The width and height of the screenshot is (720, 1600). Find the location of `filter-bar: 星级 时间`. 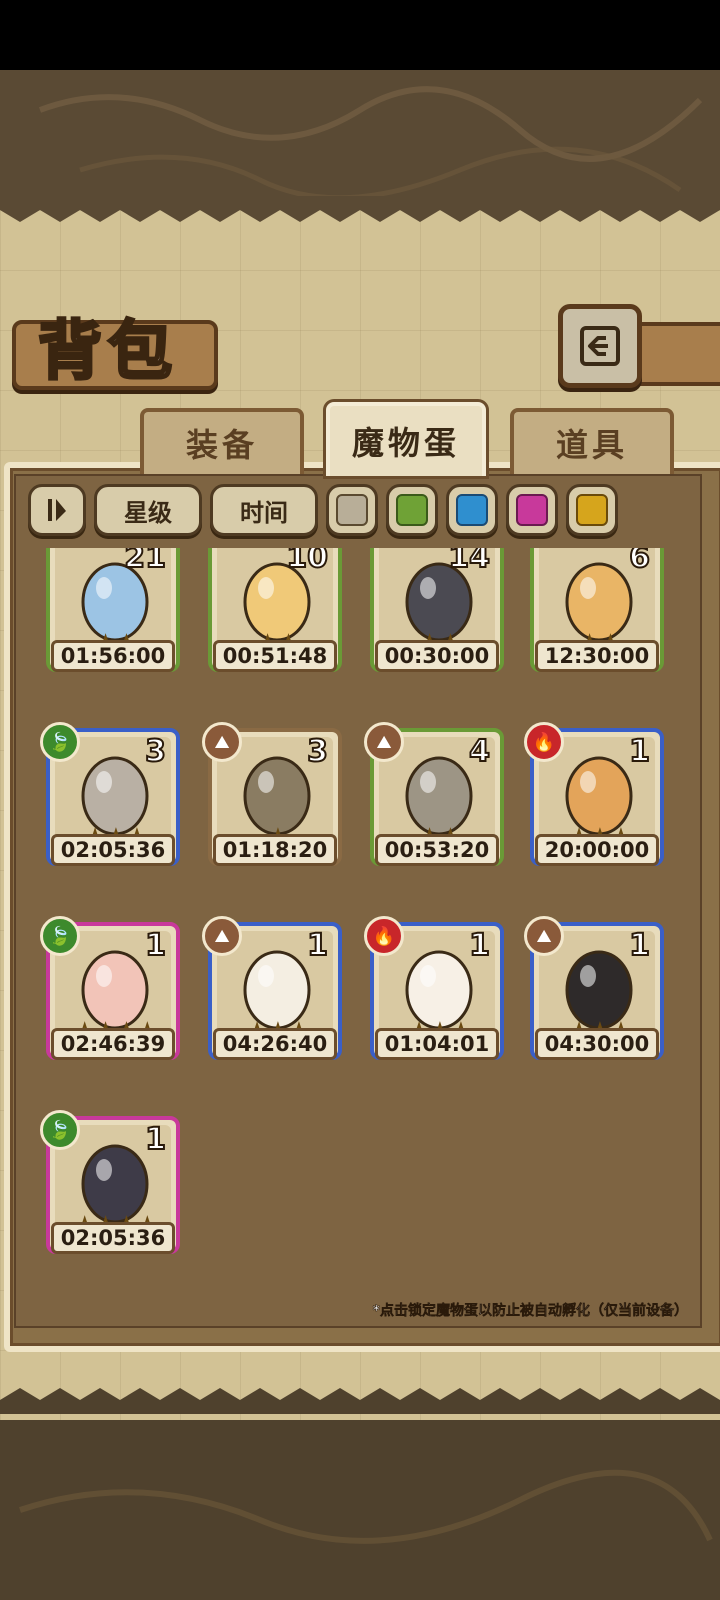

filter-bar: 星级 时间 is located at coordinates (323, 510).